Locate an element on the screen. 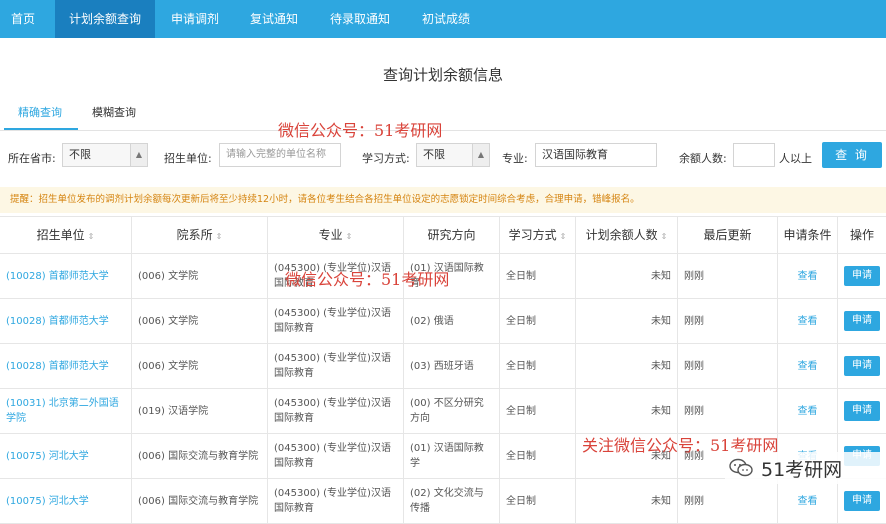 Image resolution: width=886 pixels, height=524 pixels. col-remain: 计划余额人数 ⇕ is located at coordinates (627, 235).